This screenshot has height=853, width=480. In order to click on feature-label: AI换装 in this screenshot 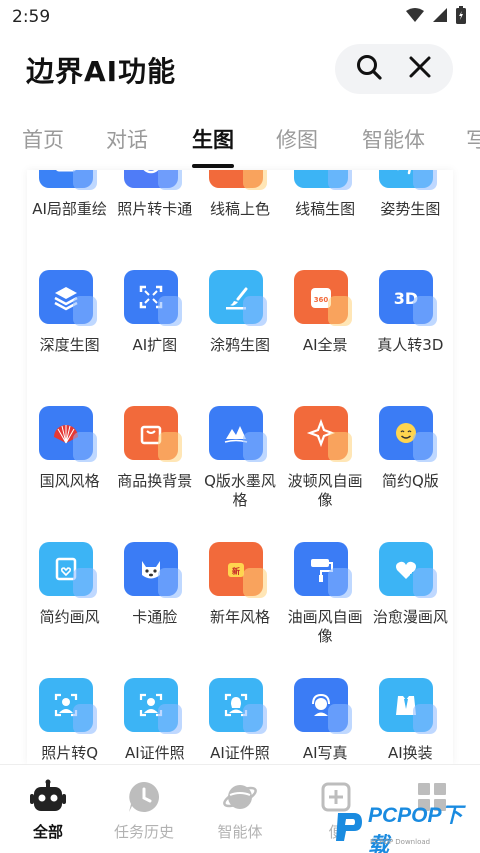, I will do `click(410, 753)`.